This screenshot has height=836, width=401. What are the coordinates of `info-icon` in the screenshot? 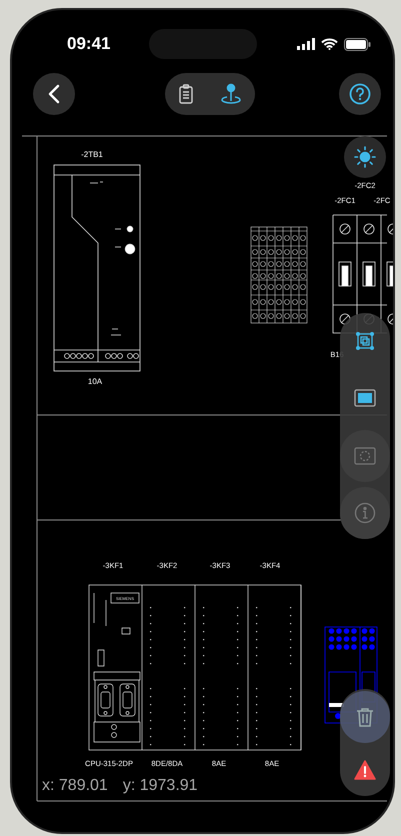 It's located at (365, 513).